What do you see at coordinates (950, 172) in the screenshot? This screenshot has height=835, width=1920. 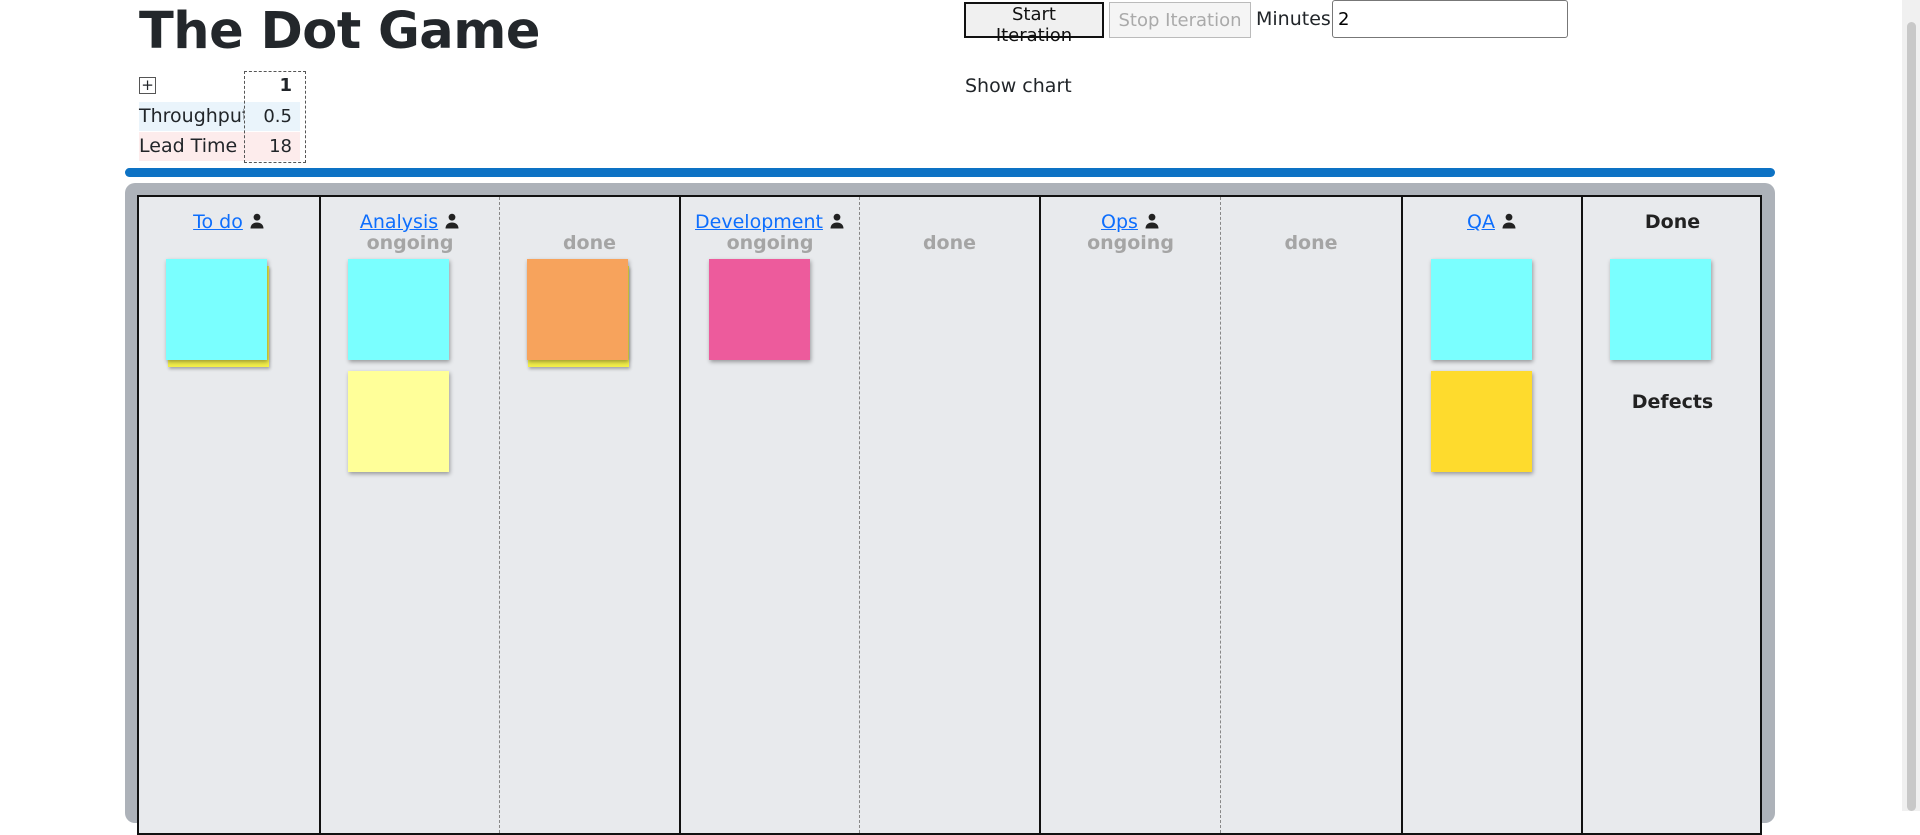 I see `iteration-progress-bar` at bounding box center [950, 172].